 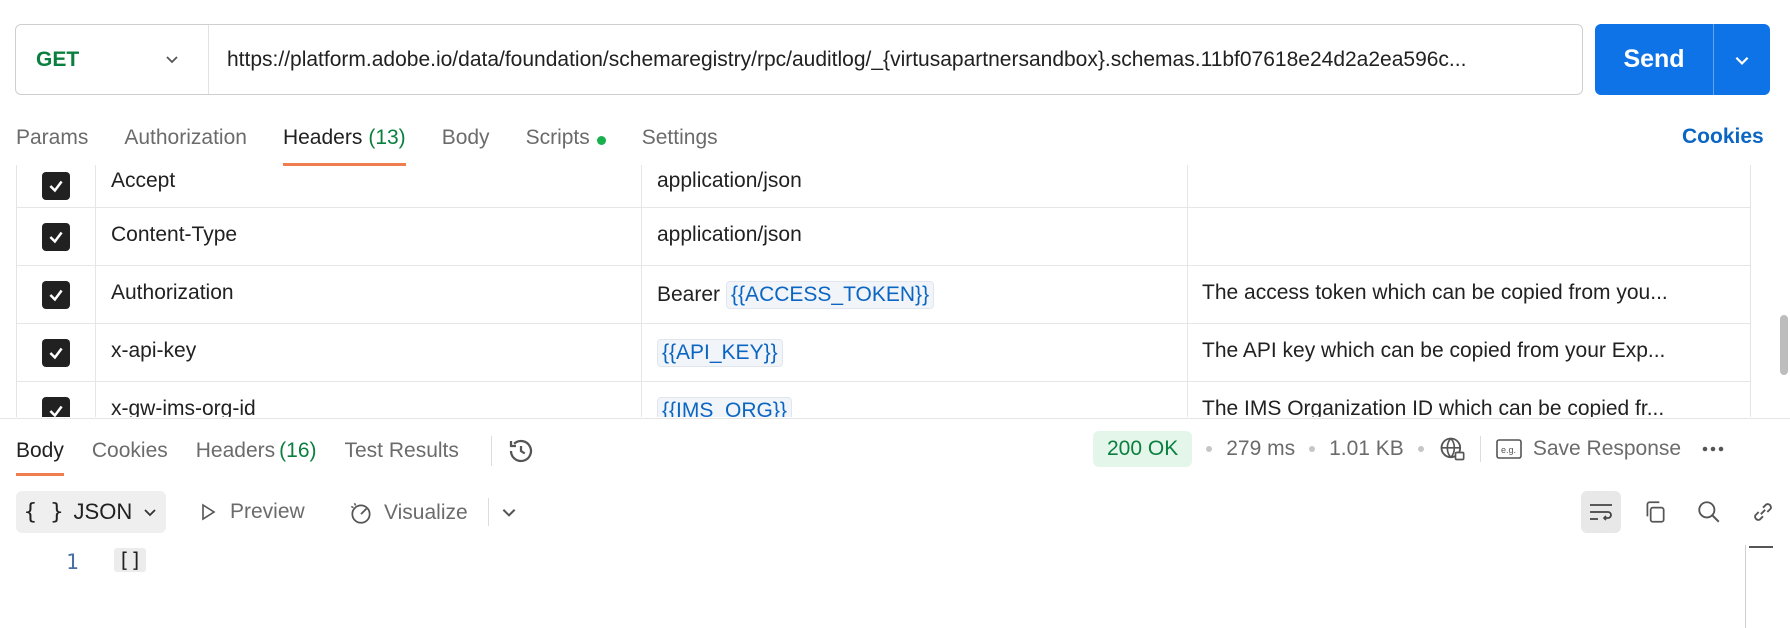 What do you see at coordinates (513, 451) in the screenshot?
I see `history-icon` at bounding box center [513, 451].